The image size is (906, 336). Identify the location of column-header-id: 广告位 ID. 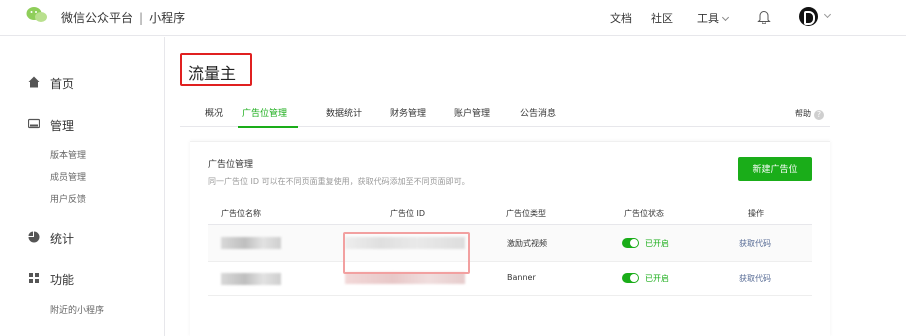
(408, 213).